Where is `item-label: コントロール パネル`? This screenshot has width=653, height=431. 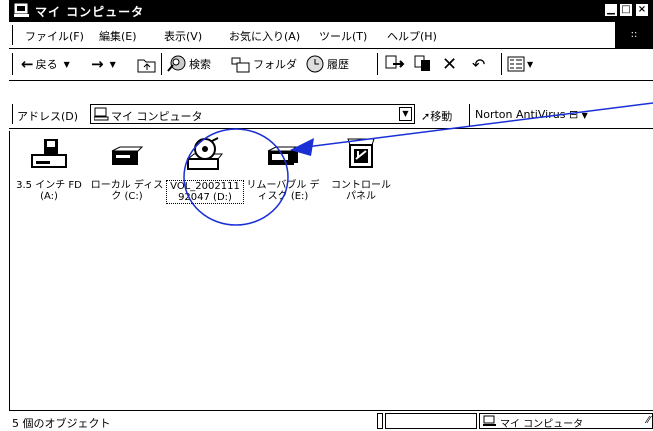 item-label: コントロール パネル is located at coordinates (361, 191).